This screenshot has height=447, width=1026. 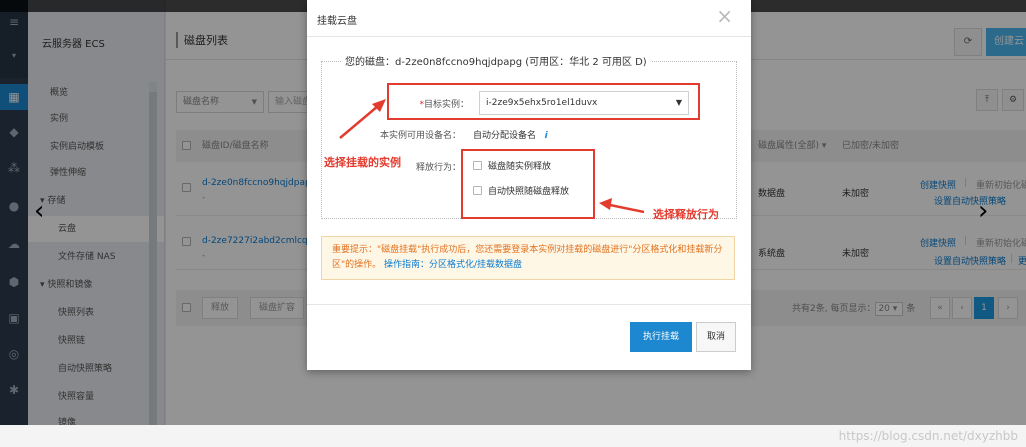 I want to click on annotation-select-release: 选择释放行为, so click(x=686, y=214).